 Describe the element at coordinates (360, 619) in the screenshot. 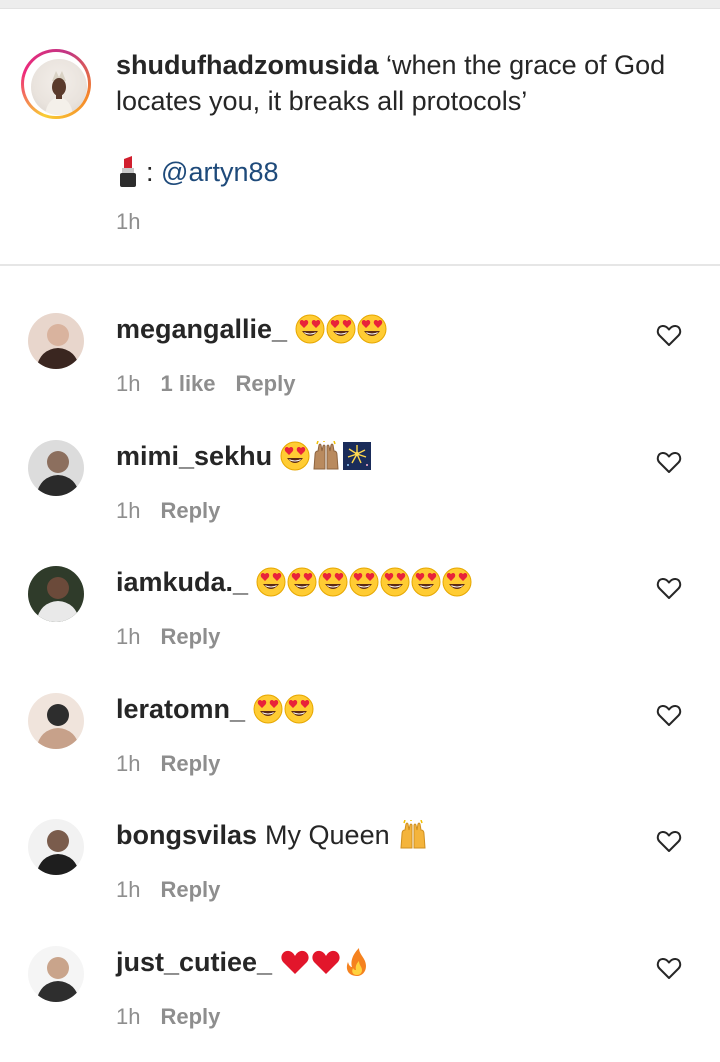

I see `comment-row: iamkuda._ 1h Reply` at that location.